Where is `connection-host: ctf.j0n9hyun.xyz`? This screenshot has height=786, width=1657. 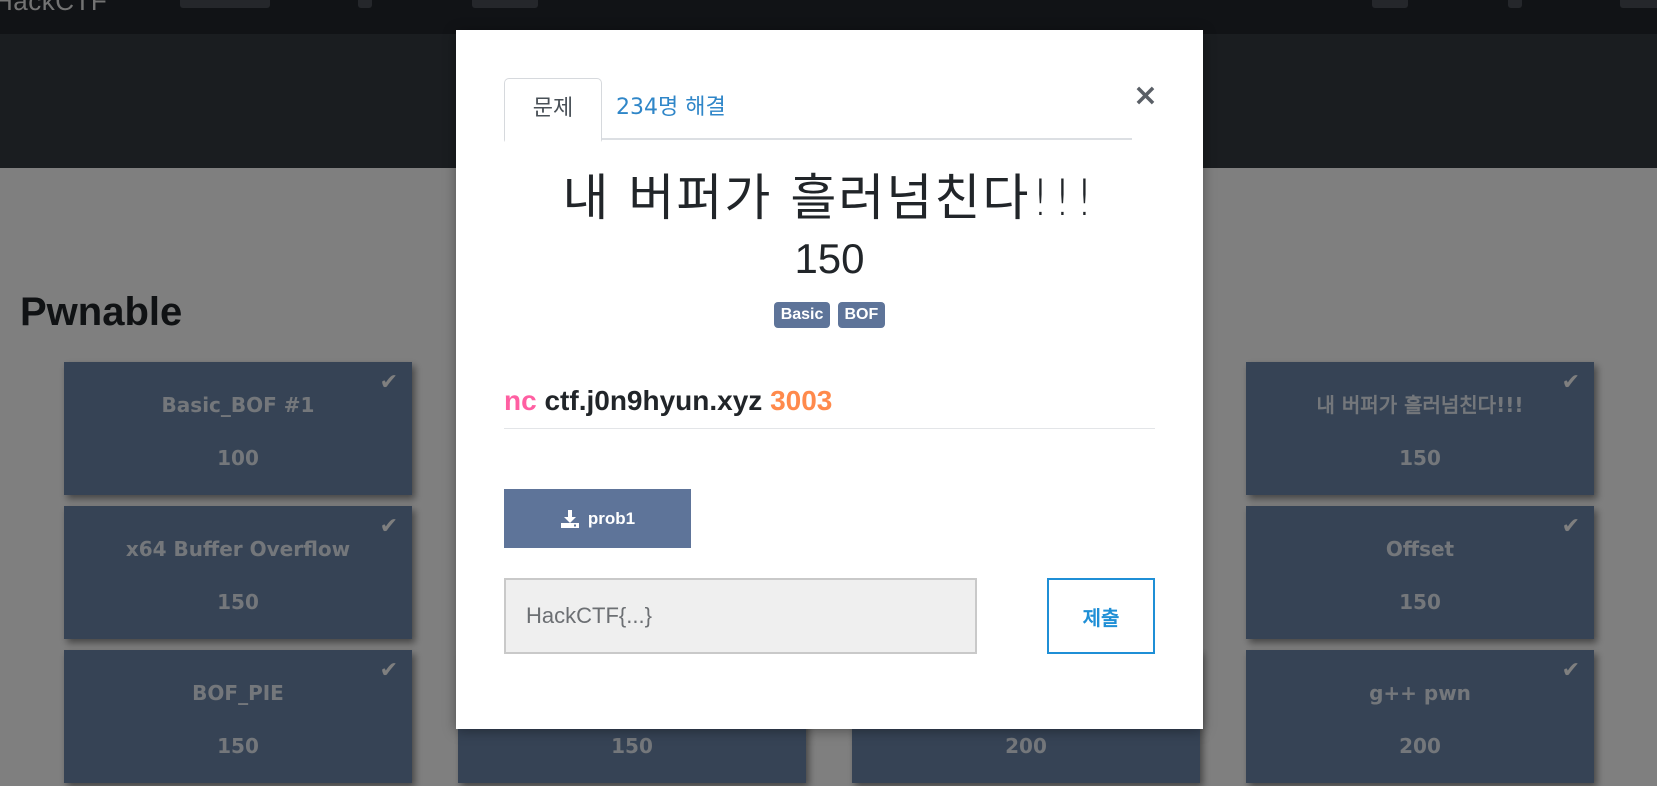 connection-host: ctf.j0n9hyun.xyz is located at coordinates (653, 400).